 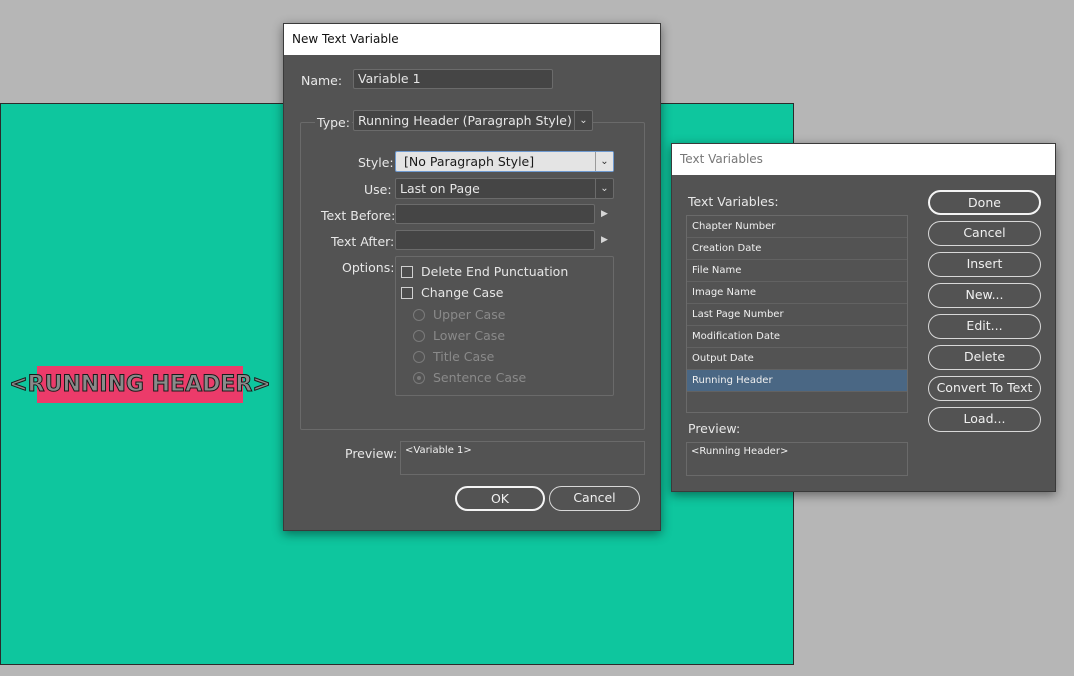 What do you see at coordinates (378, 189) in the screenshot?
I see `use-label: Use:` at bounding box center [378, 189].